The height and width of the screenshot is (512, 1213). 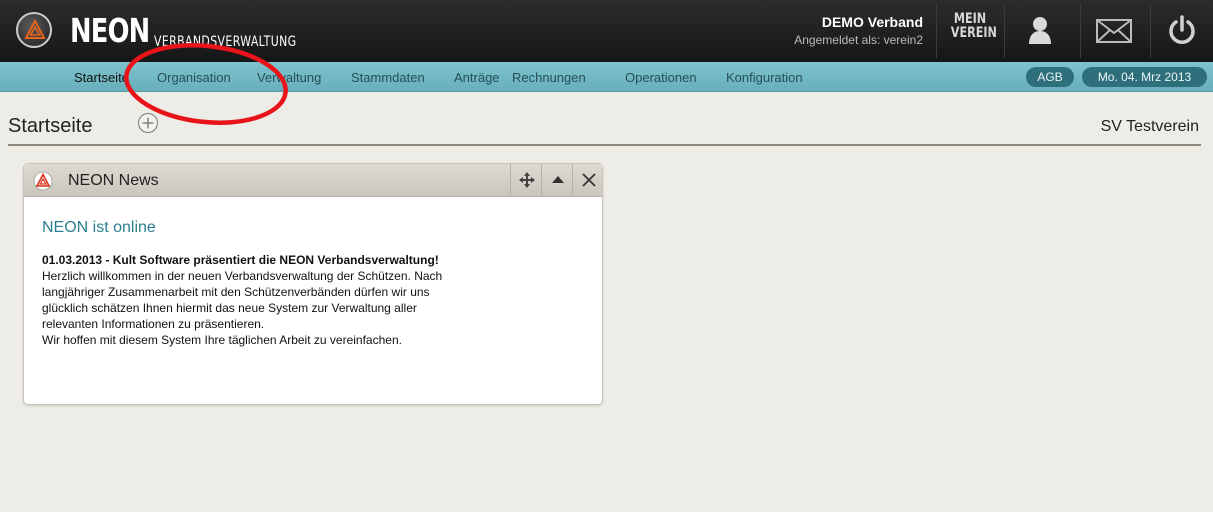 What do you see at coordinates (99, 227) in the screenshot?
I see `news-heading: NEON ist online` at bounding box center [99, 227].